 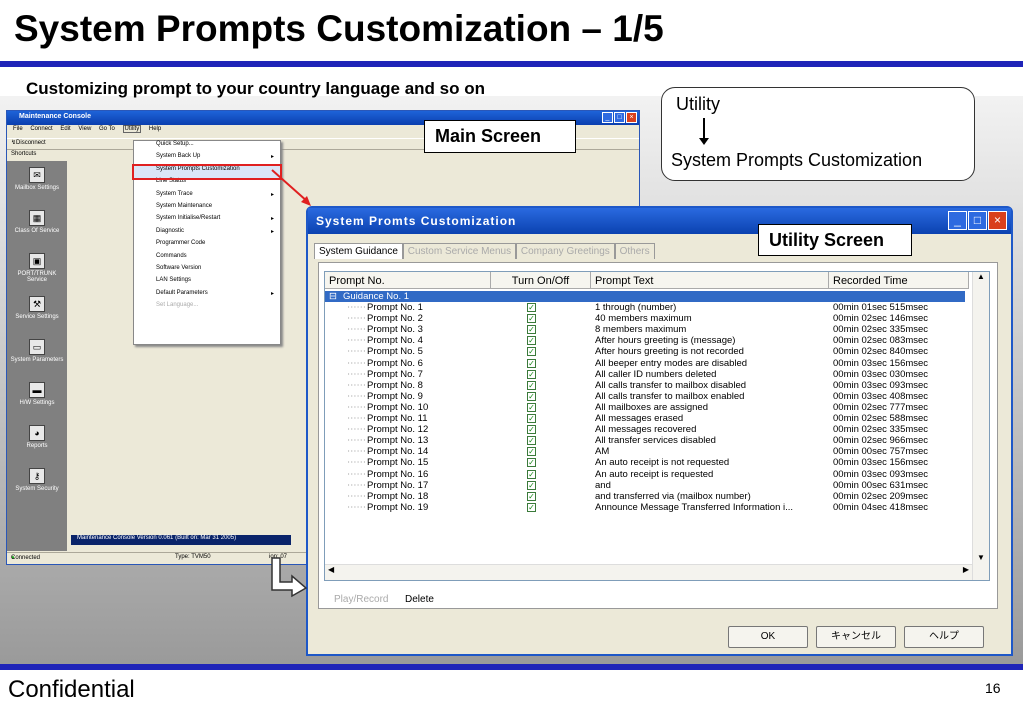 I want to click on menu-item-software-version: Software Version, so click(x=207, y=271).